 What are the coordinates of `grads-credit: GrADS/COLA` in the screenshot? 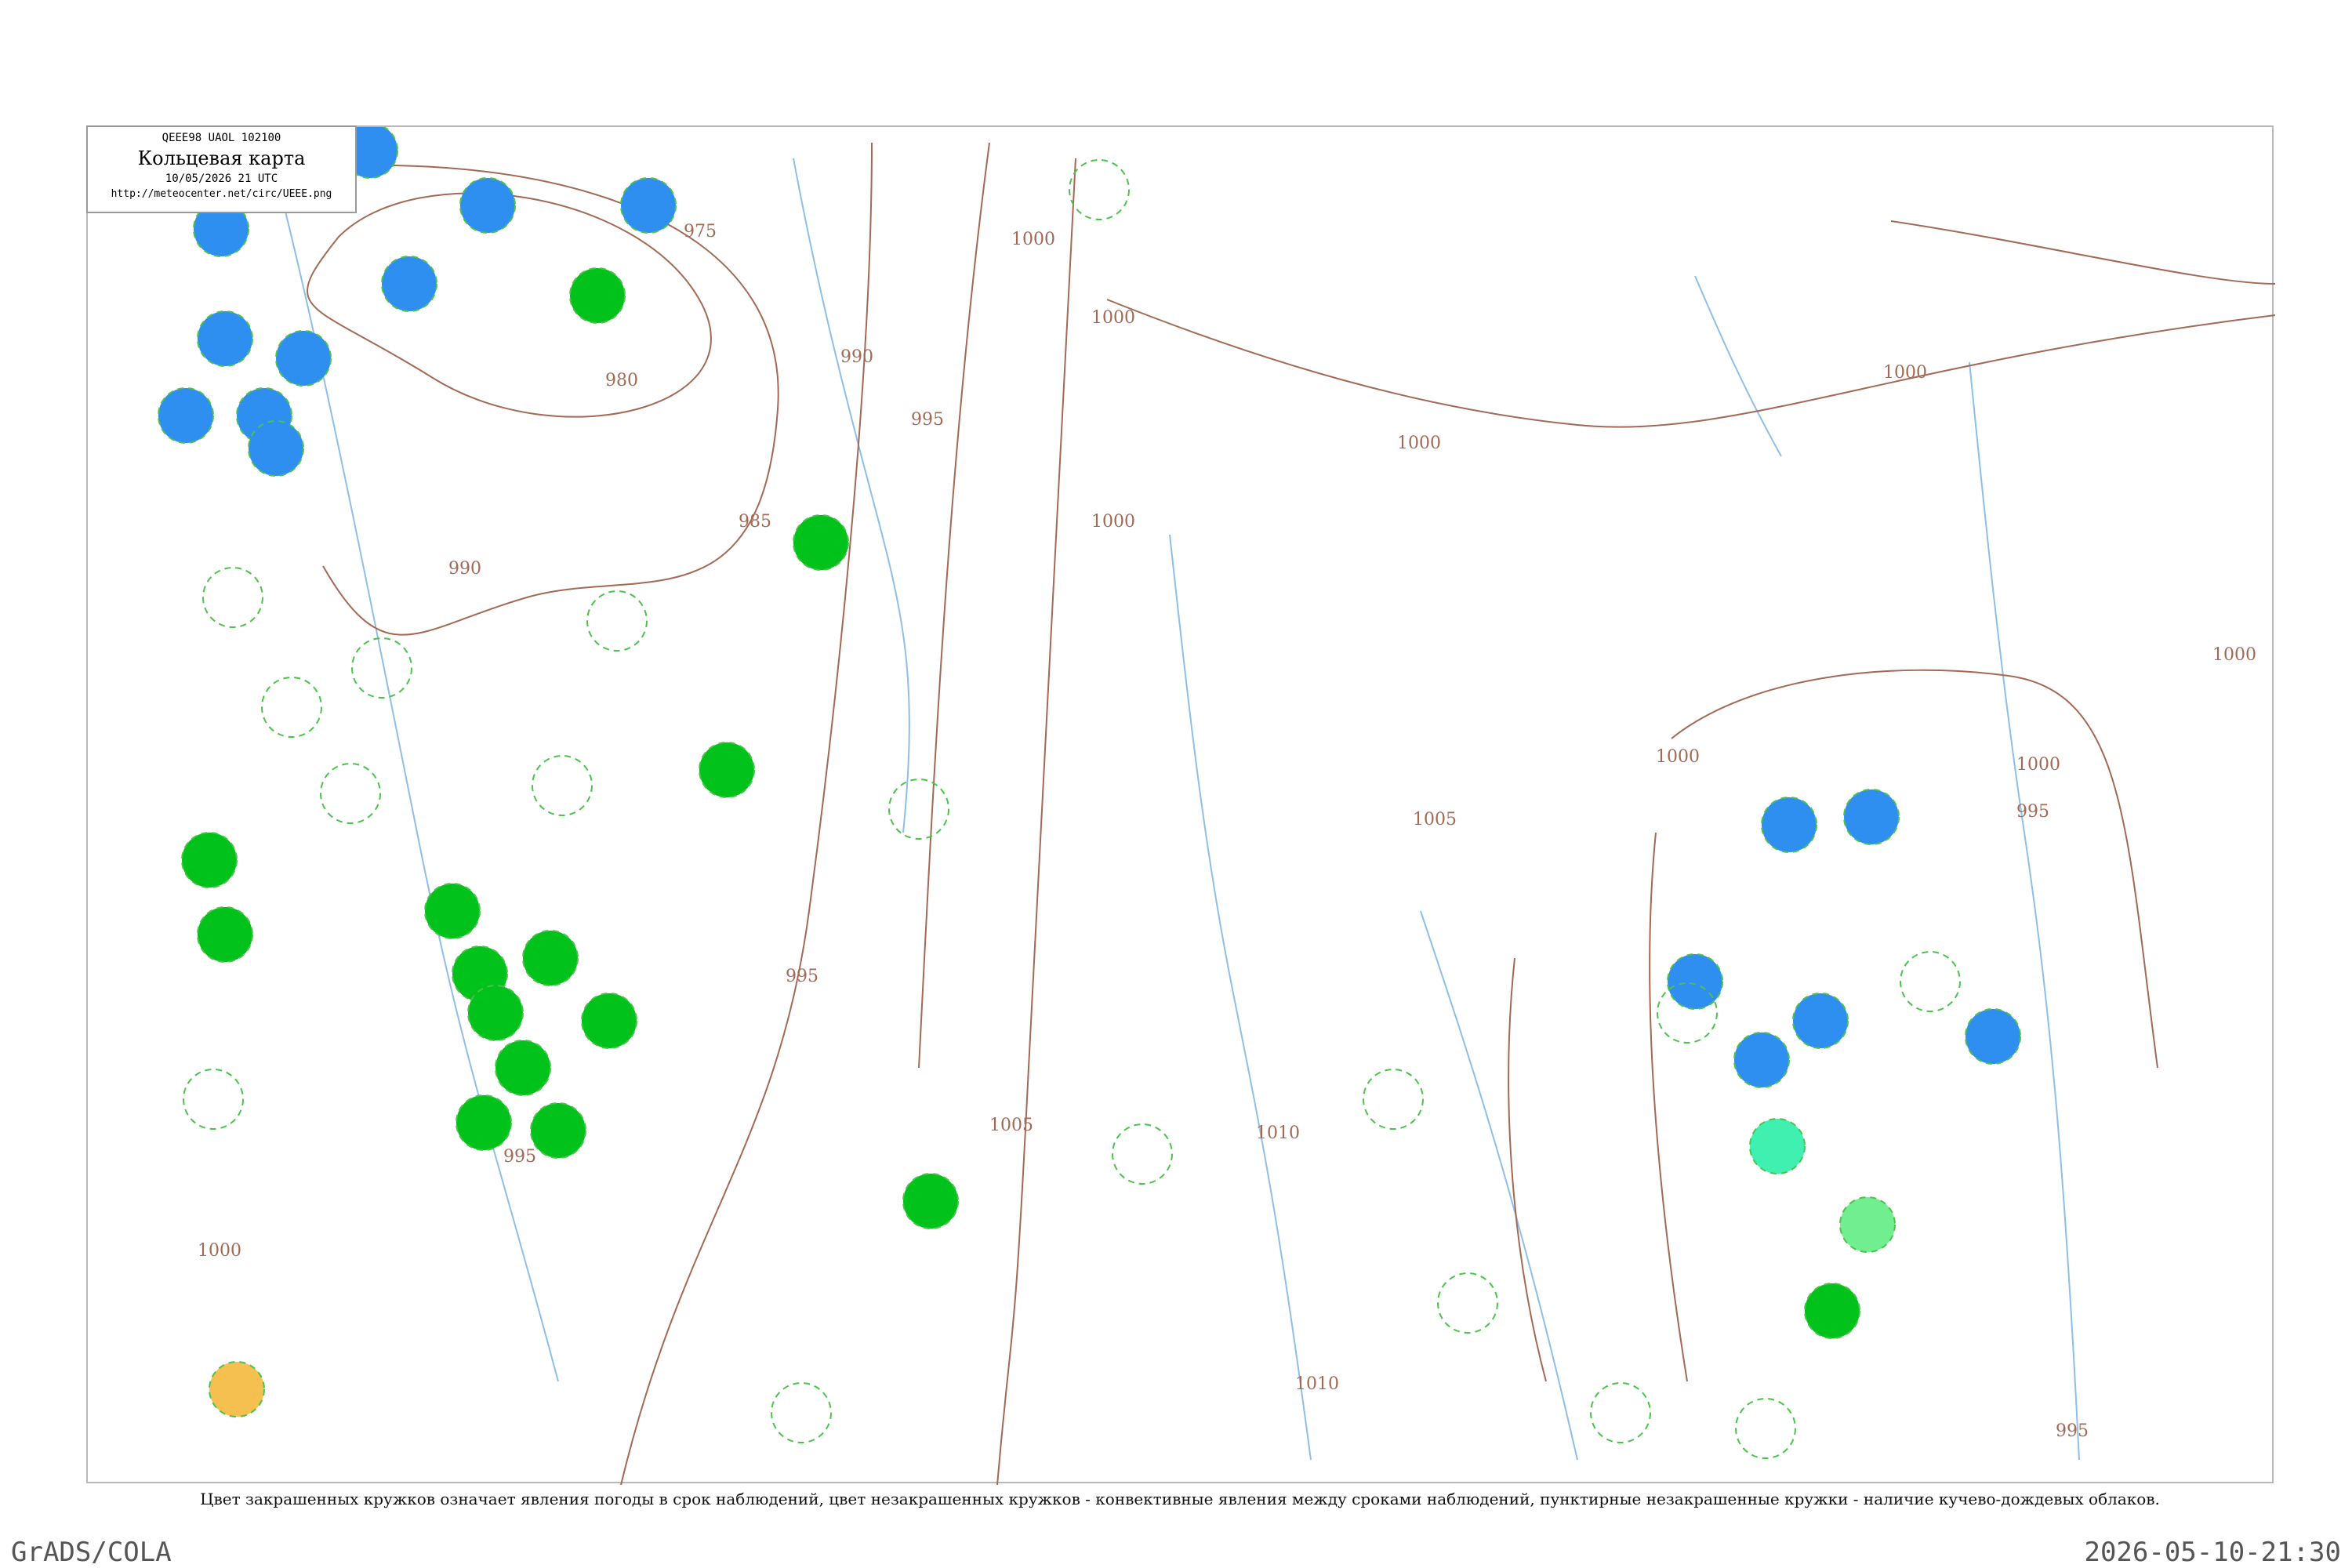 It's located at (91, 1552).